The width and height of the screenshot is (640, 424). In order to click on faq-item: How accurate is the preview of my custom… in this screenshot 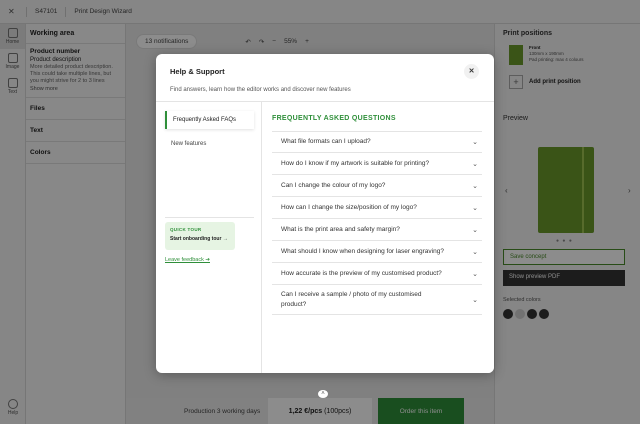, I will do `click(377, 274)`.